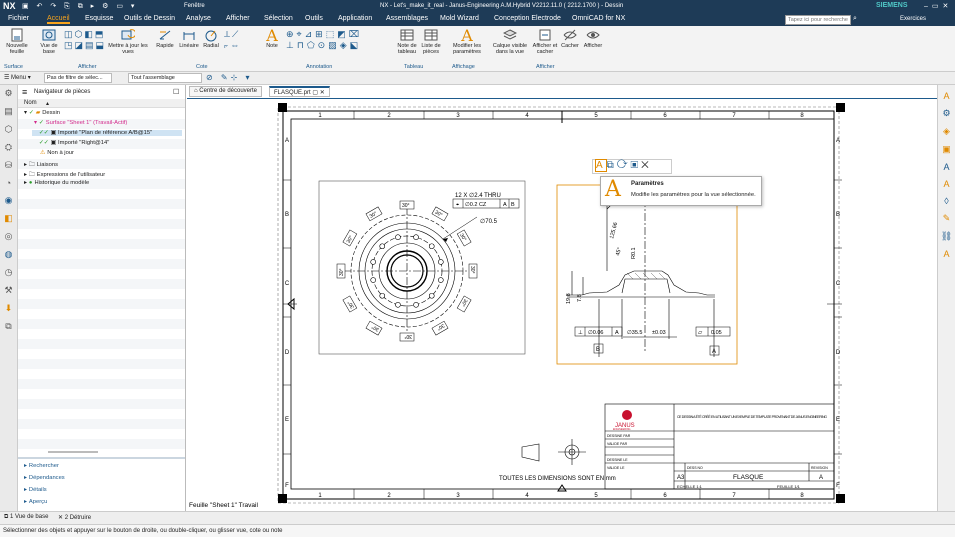  Describe the element at coordinates (70, 143) in the screenshot. I see `tree-item-right: ✓✓ ▣ Importé "Right@14"` at that location.